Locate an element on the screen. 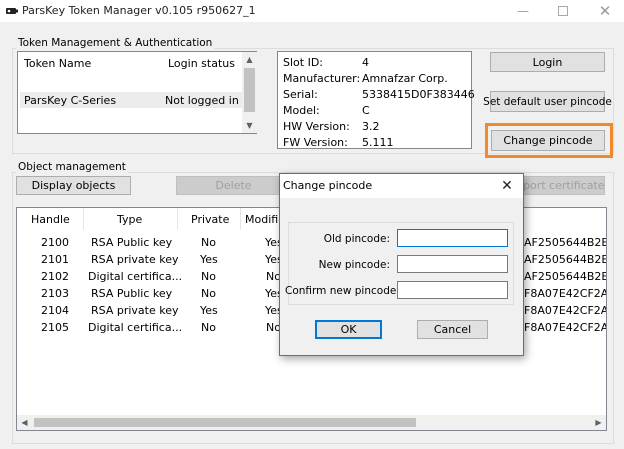  dialog-title-bar: Change pincode ✕ is located at coordinates (401, 186).